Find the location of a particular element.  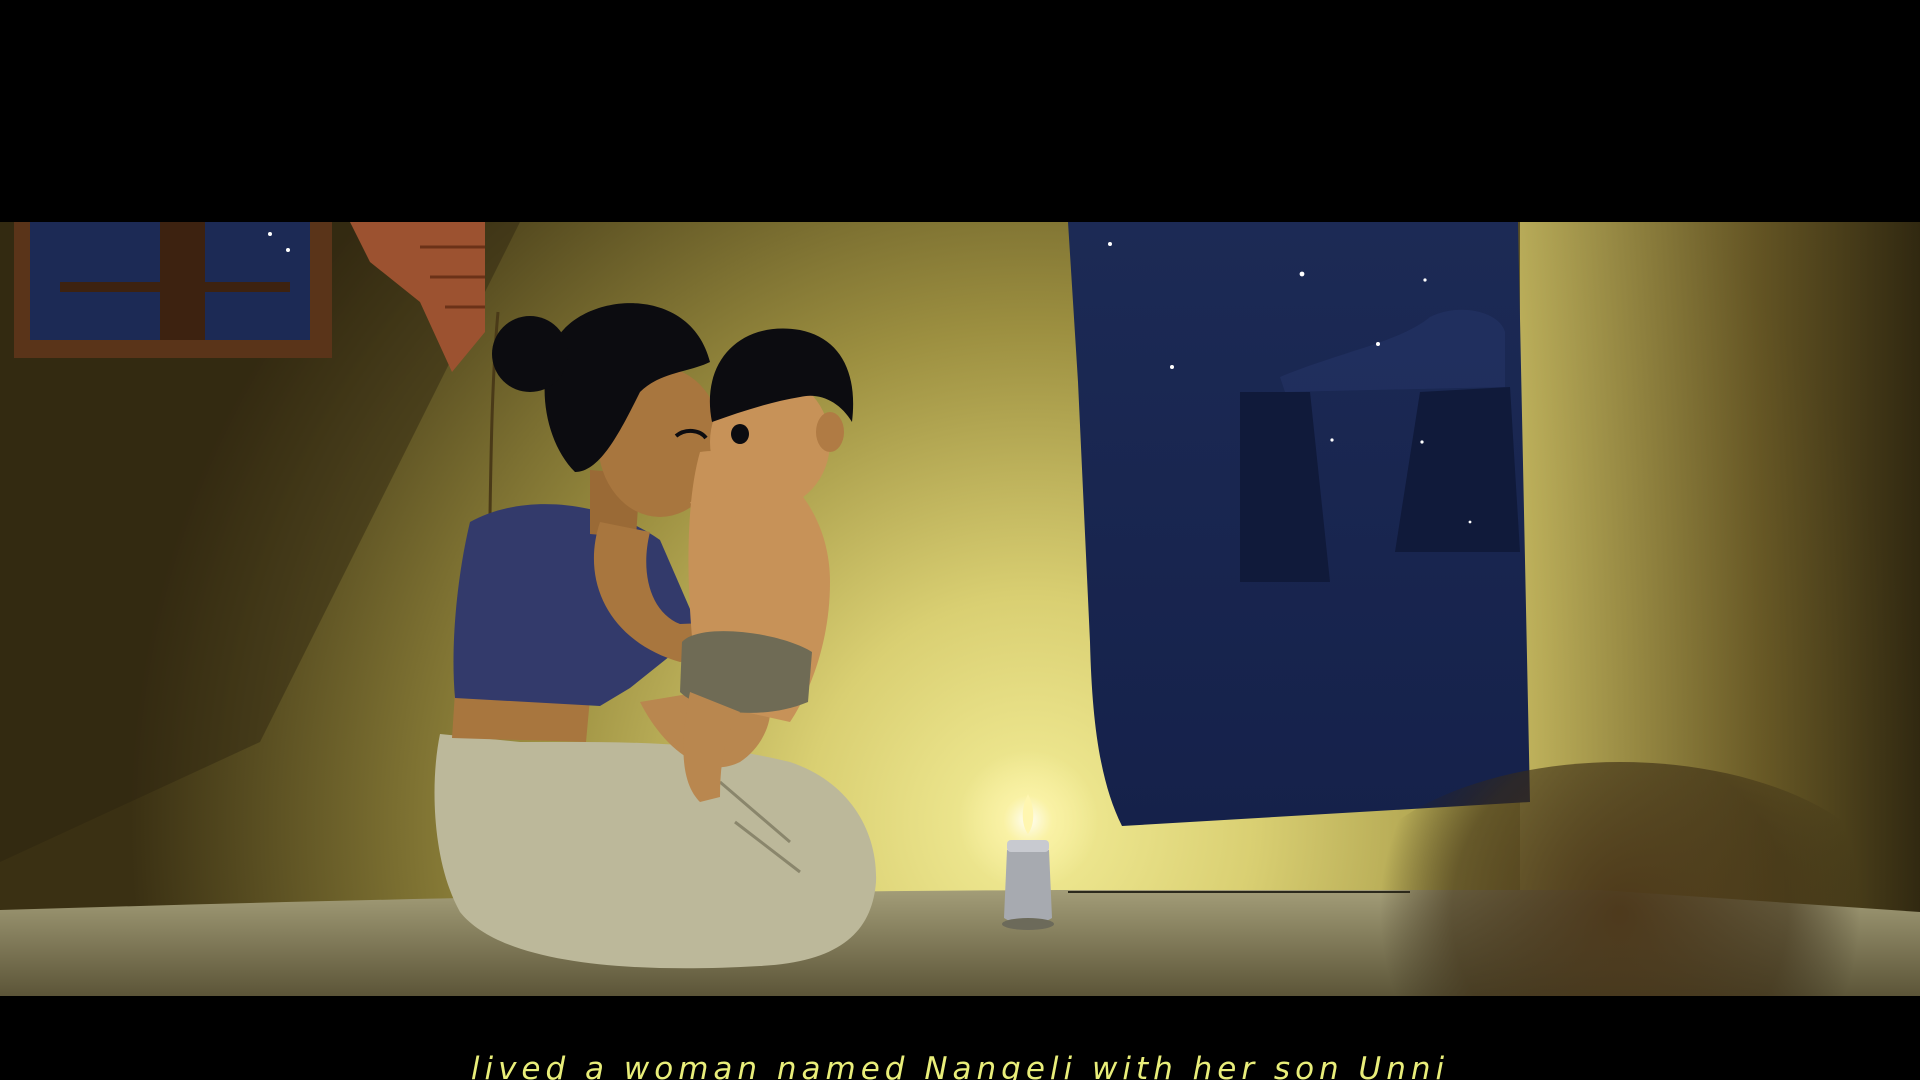

small-window is located at coordinates (173, 290).